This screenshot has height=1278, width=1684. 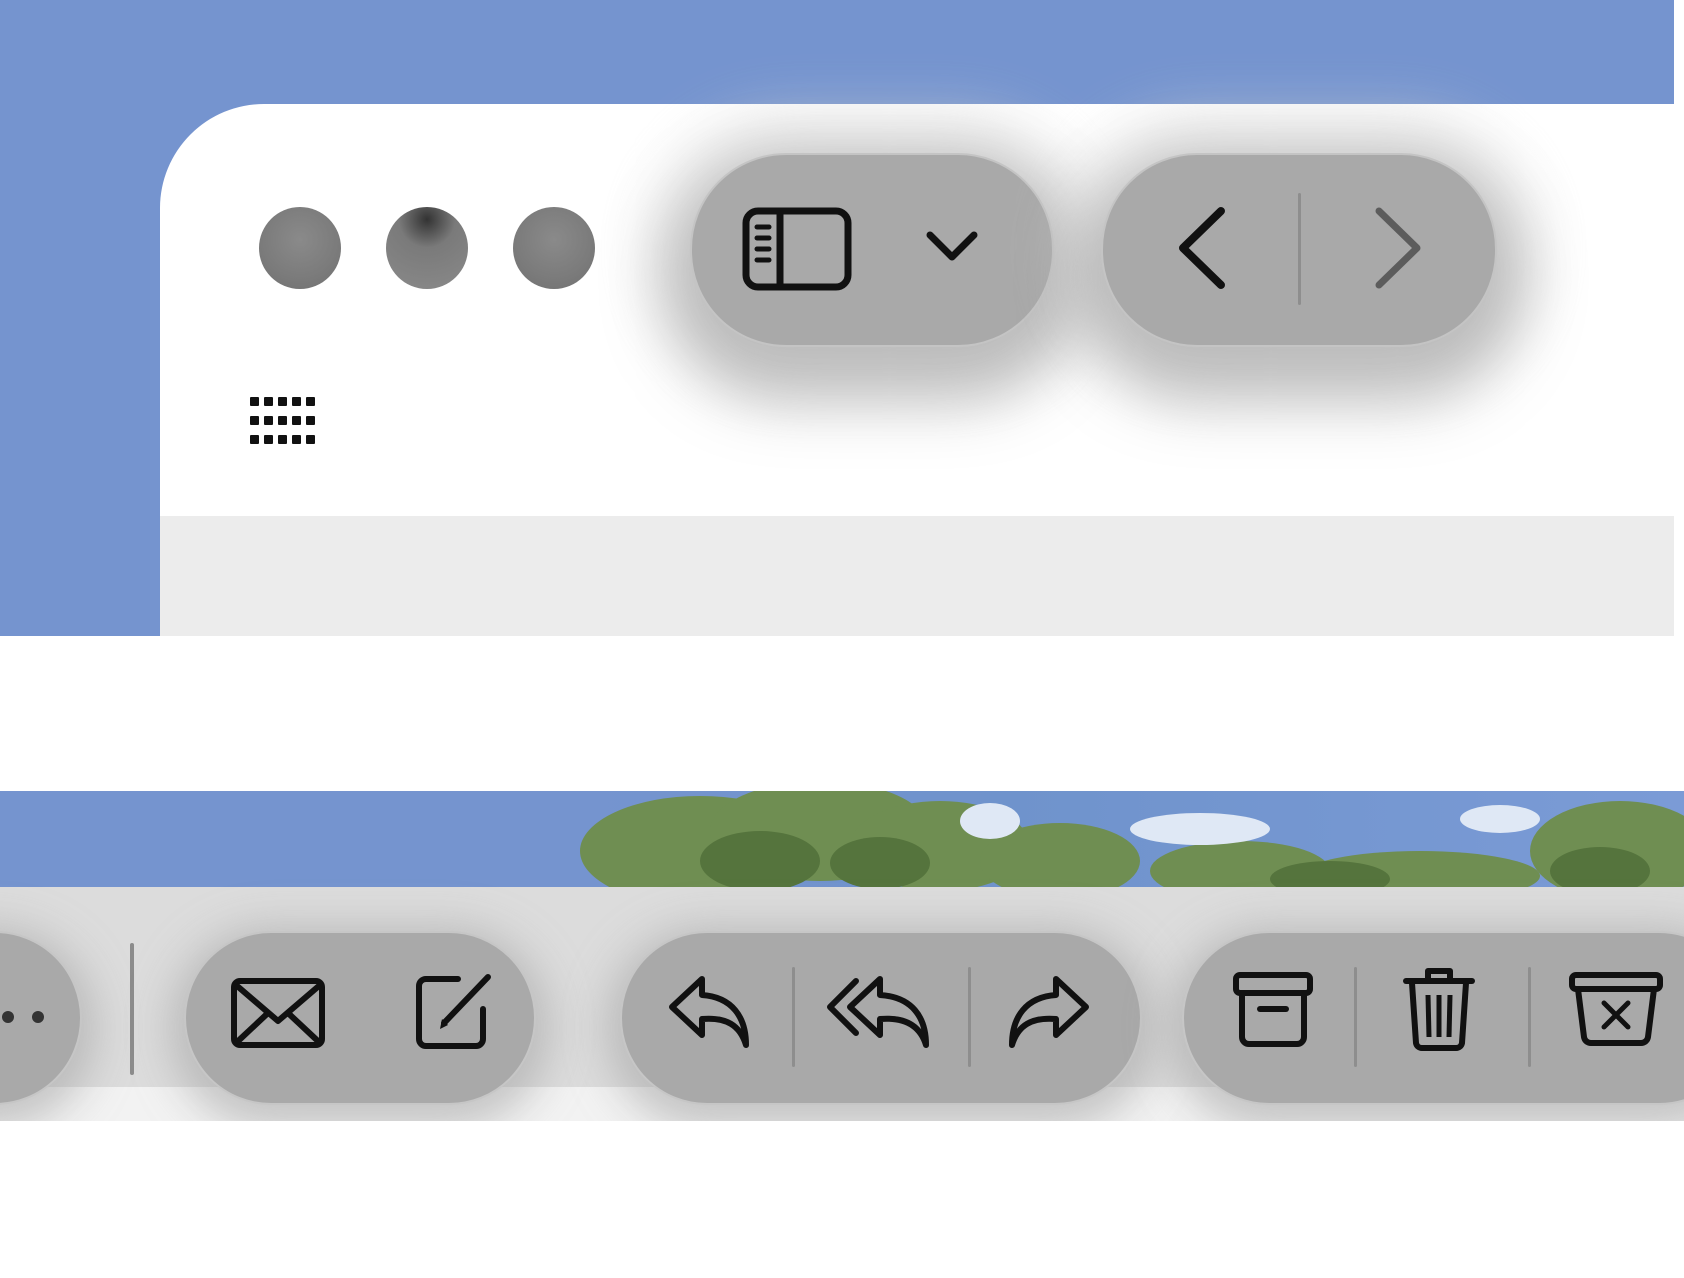 What do you see at coordinates (25, 1017) in the screenshot?
I see `more-icon` at bounding box center [25, 1017].